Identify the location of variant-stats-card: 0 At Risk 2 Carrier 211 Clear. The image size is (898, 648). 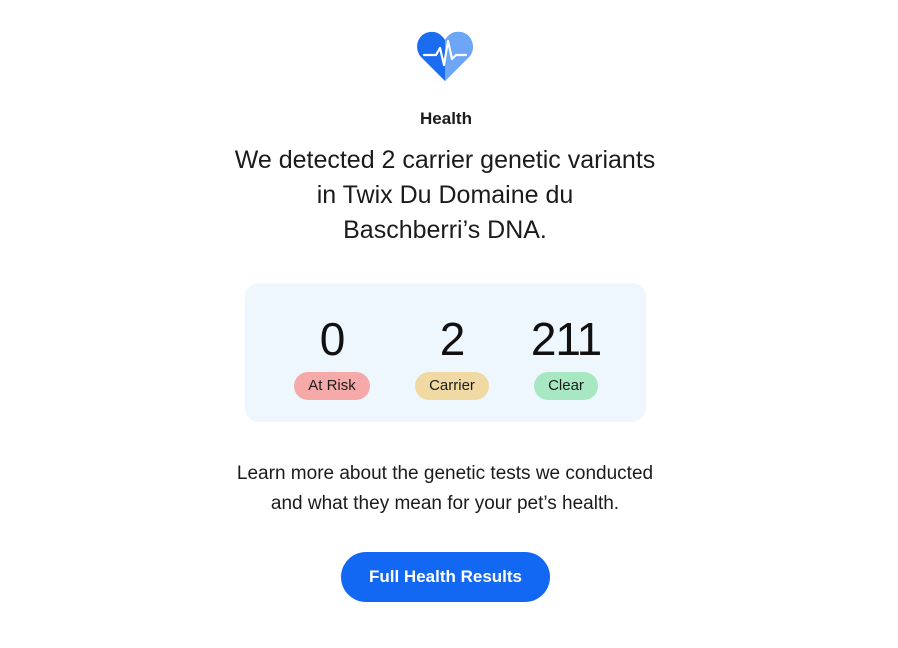
(445, 352).